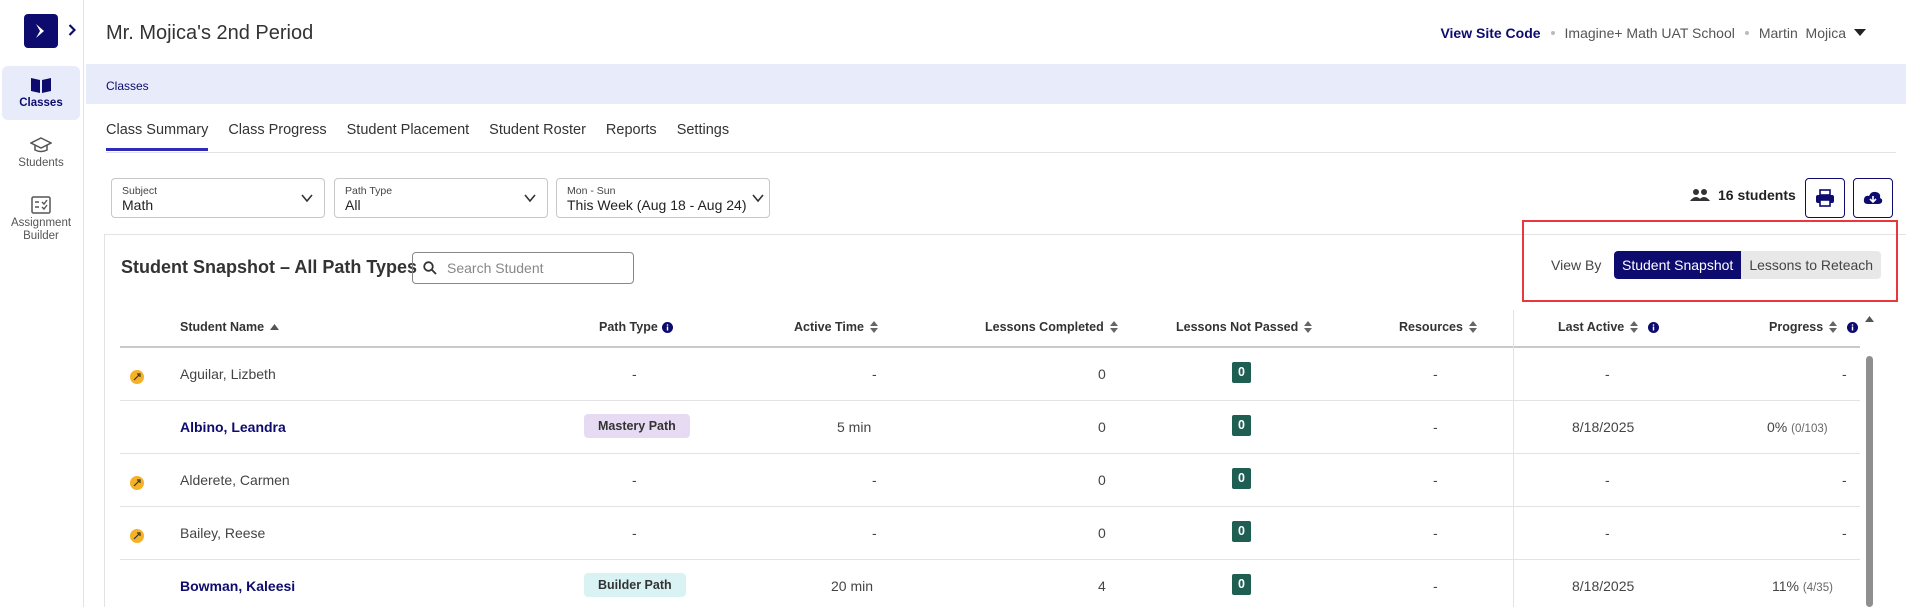  Describe the element at coordinates (628, 327) in the screenshot. I see `column-label: Path Type` at that location.